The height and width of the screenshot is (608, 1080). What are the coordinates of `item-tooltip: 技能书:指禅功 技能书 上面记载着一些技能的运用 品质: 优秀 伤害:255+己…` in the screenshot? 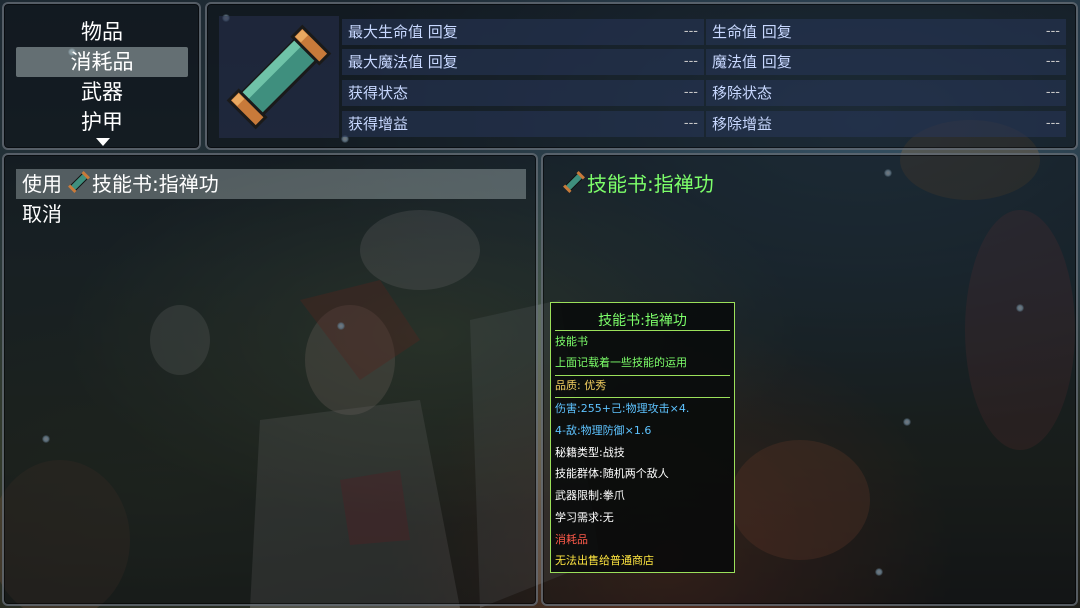 It's located at (642, 437).